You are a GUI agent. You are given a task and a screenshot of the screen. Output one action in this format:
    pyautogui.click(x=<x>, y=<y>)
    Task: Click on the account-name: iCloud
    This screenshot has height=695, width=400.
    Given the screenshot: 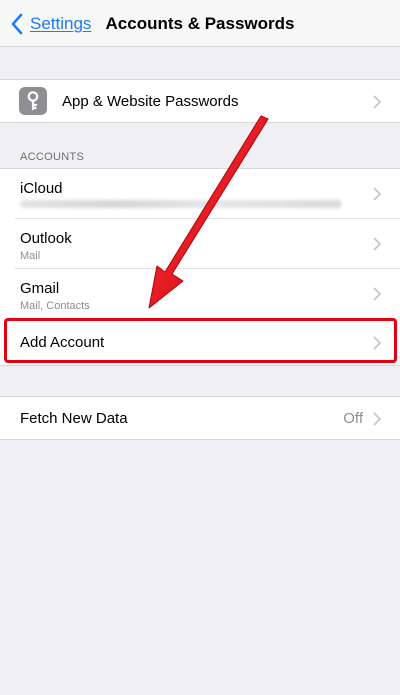 What is the action you would take?
    pyautogui.click(x=41, y=188)
    